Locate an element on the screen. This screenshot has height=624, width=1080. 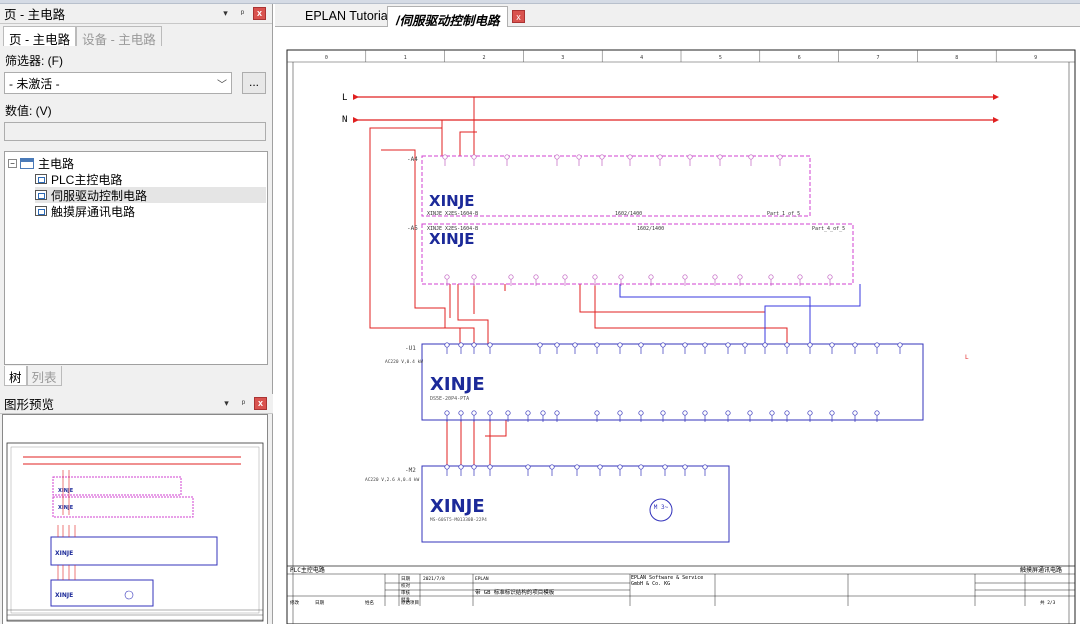
device-A4-extra: 1602/1400 is located at coordinates (628, 214).